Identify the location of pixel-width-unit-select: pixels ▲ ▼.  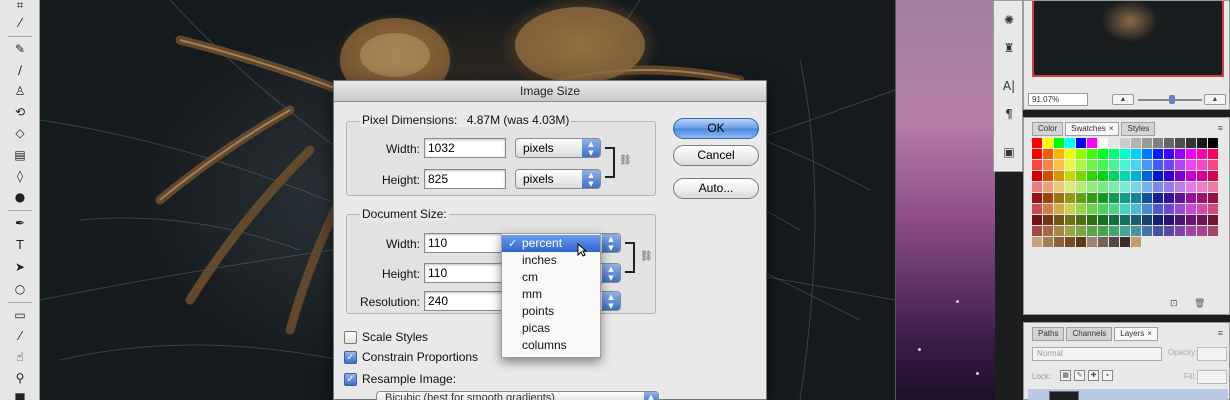
(558, 148).